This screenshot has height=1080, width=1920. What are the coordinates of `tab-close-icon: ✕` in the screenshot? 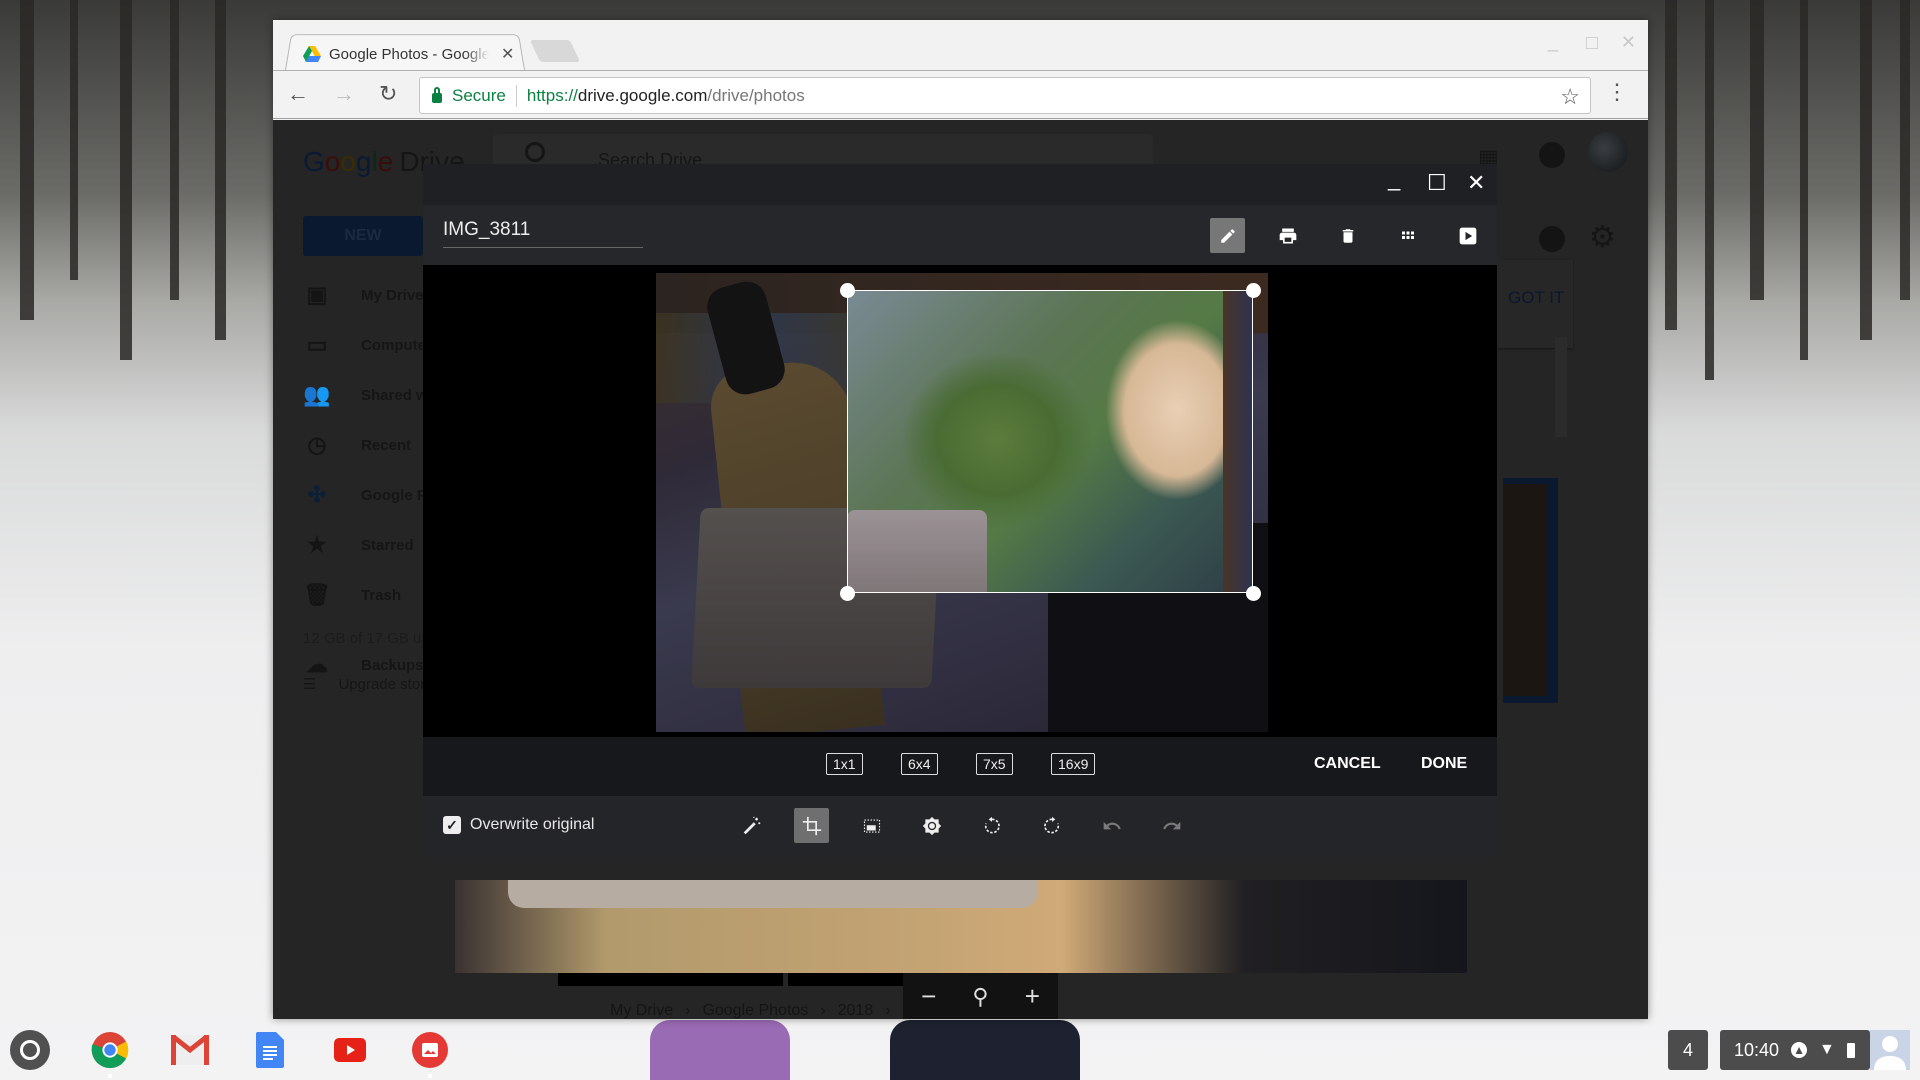 It's located at (507, 54).